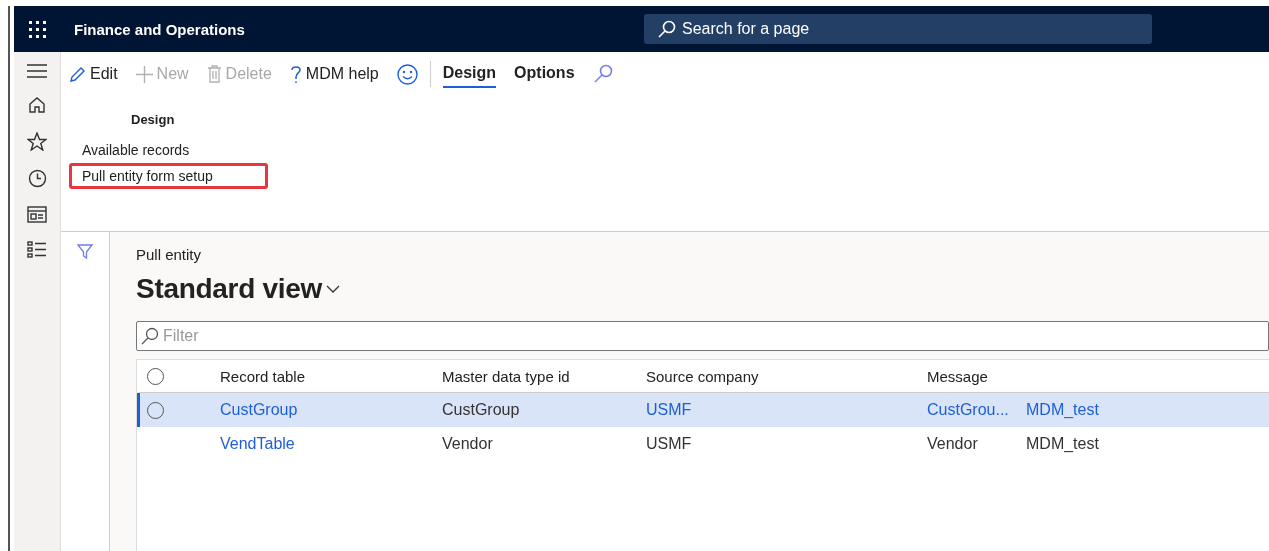 This screenshot has height=551, width=1269. I want to click on filter-icon, so click(85, 252).